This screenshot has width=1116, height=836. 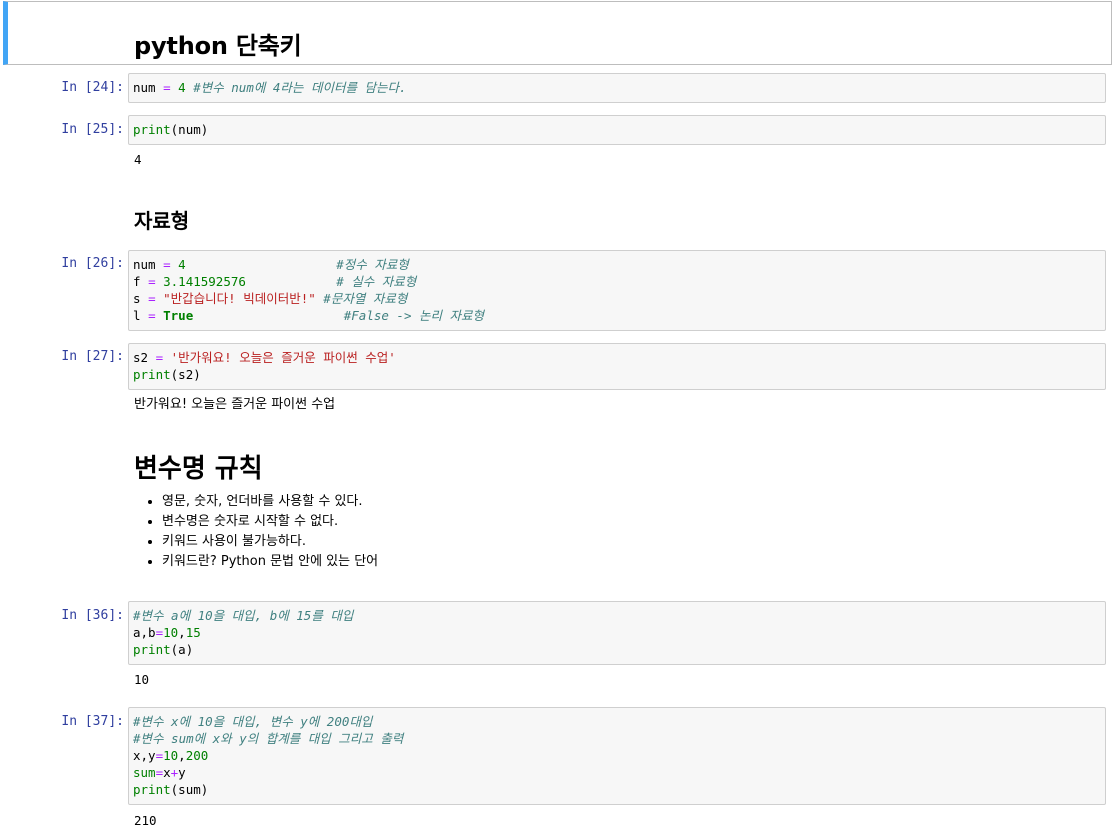 What do you see at coordinates (376, 281) in the screenshot?
I see `code-comment: # 실수 자료형` at bounding box center [376, 281].